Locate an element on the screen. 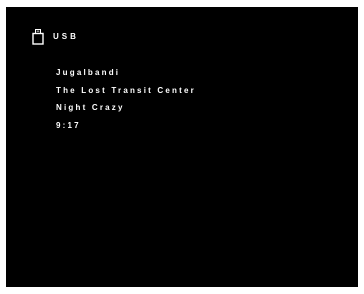  elapsed-time: 9:17 is located at coordinates (68, 125).